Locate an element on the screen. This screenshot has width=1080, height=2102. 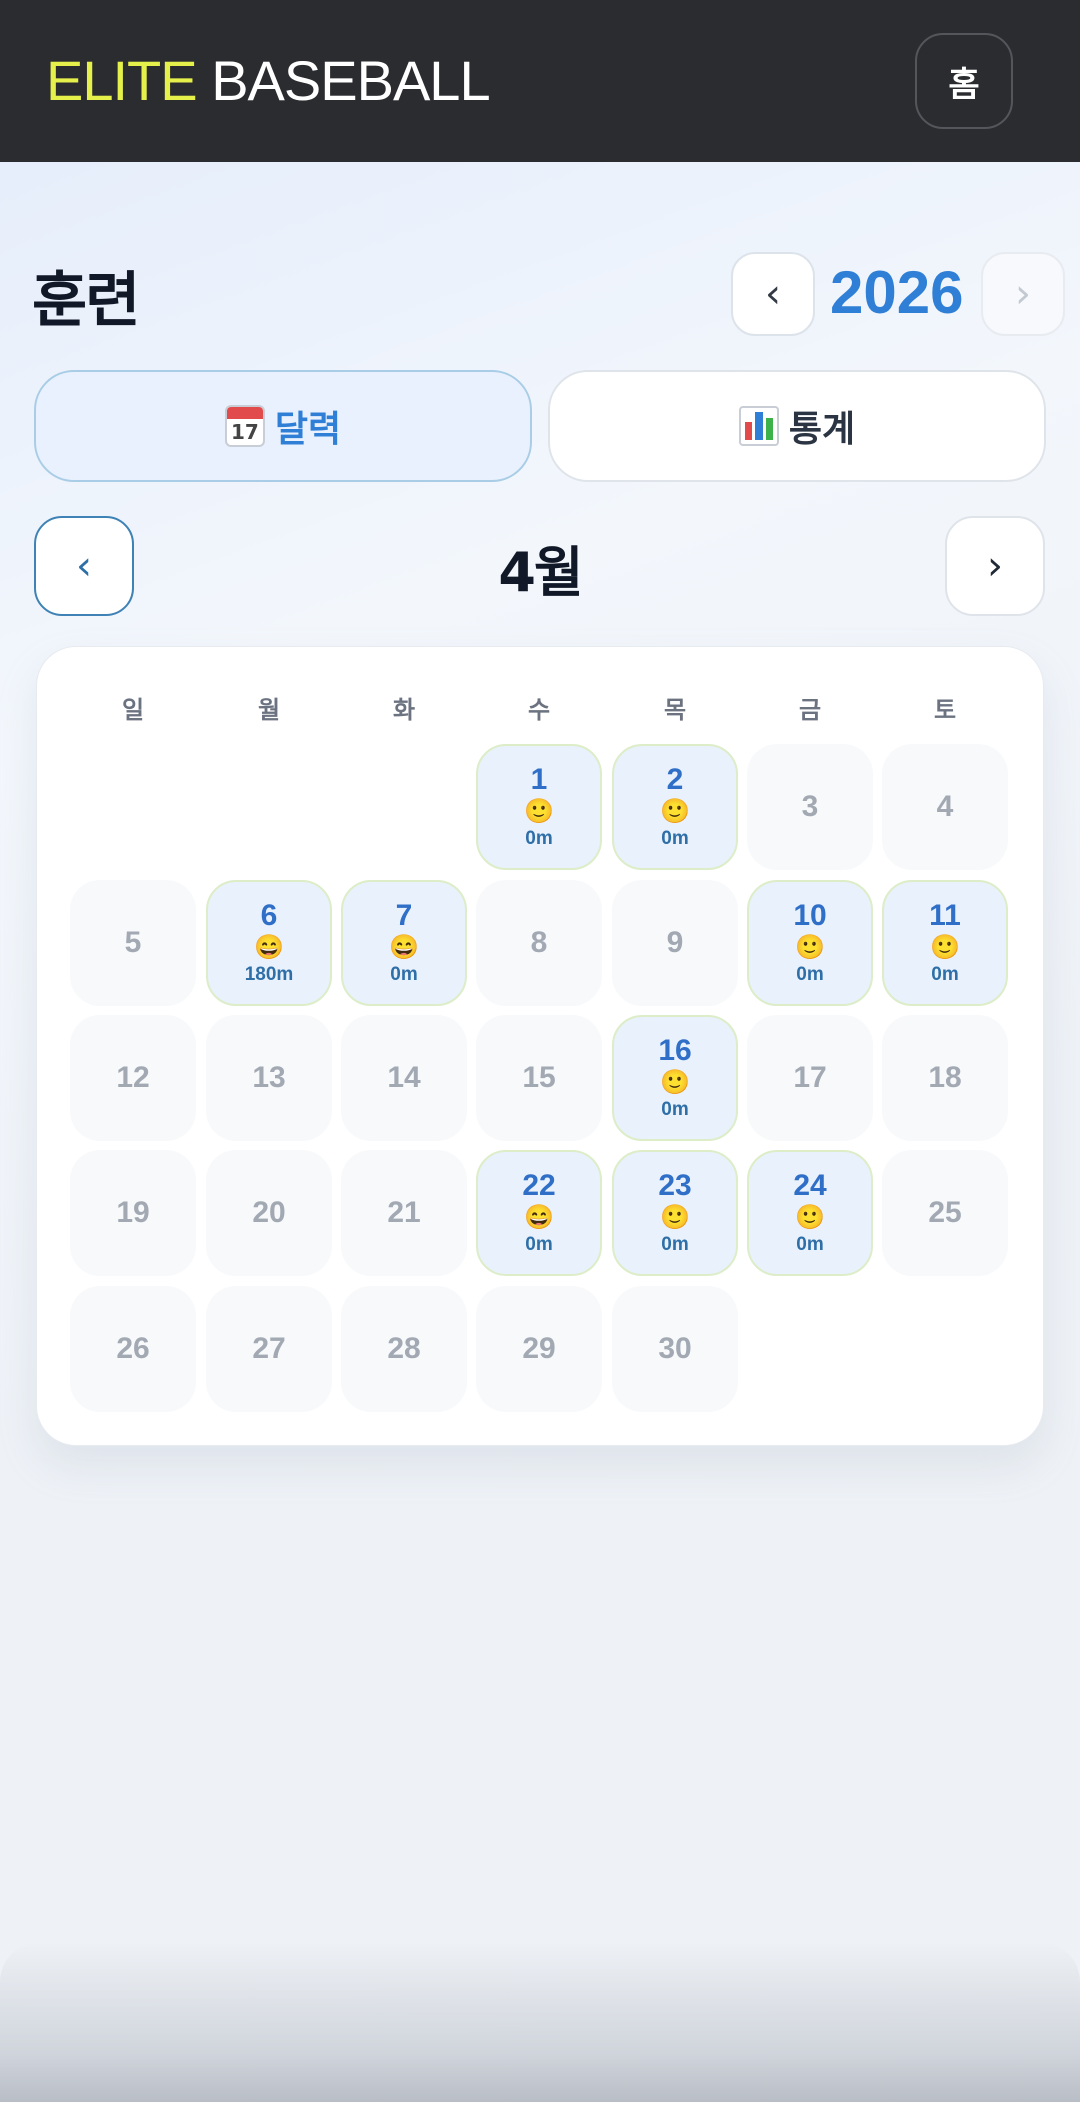
home-button: 홈 is located at coordinates (964, 81).